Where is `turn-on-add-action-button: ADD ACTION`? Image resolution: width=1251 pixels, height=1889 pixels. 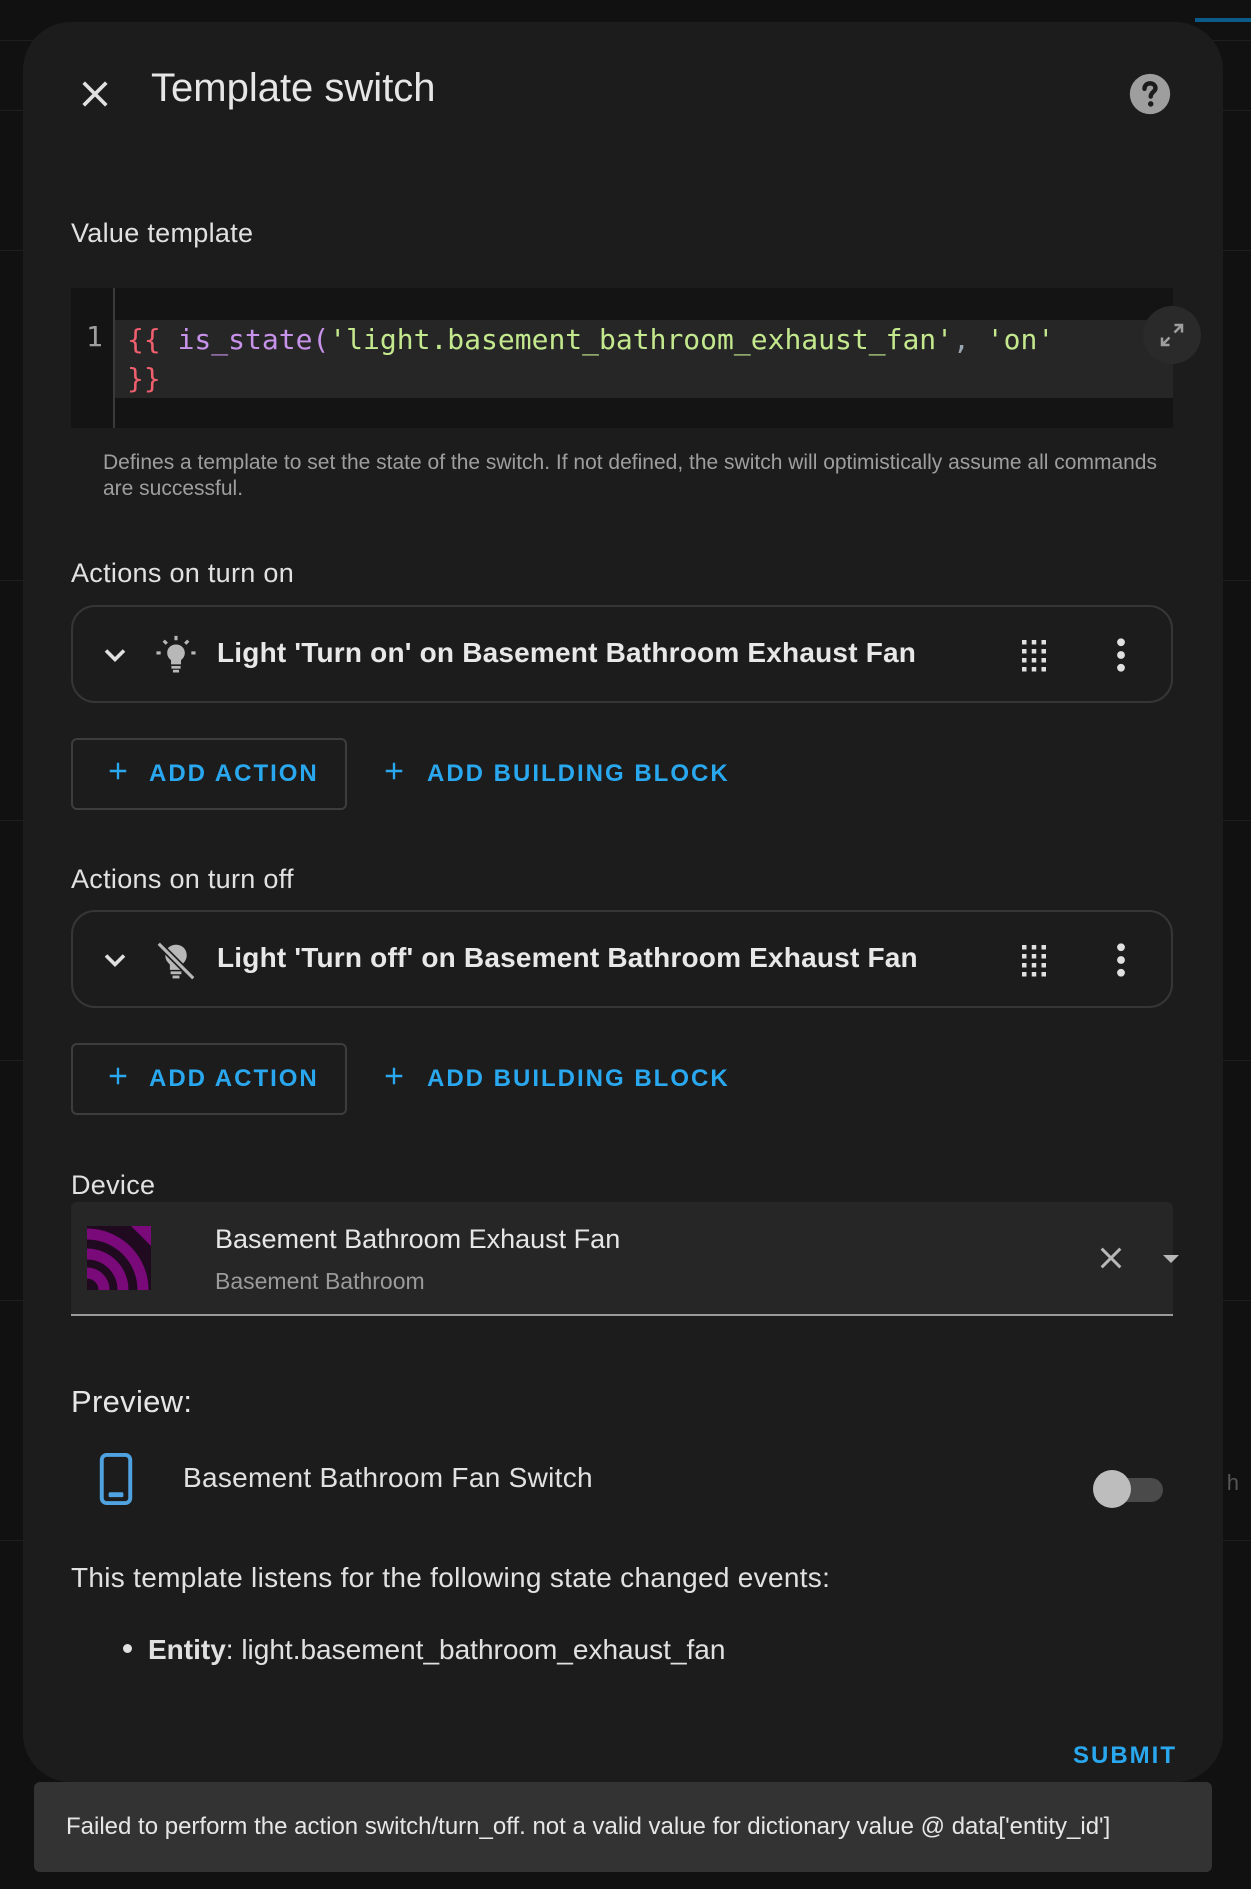
turn-on-add-action-button: ADD ACTION is located at coordinates (209, 774).